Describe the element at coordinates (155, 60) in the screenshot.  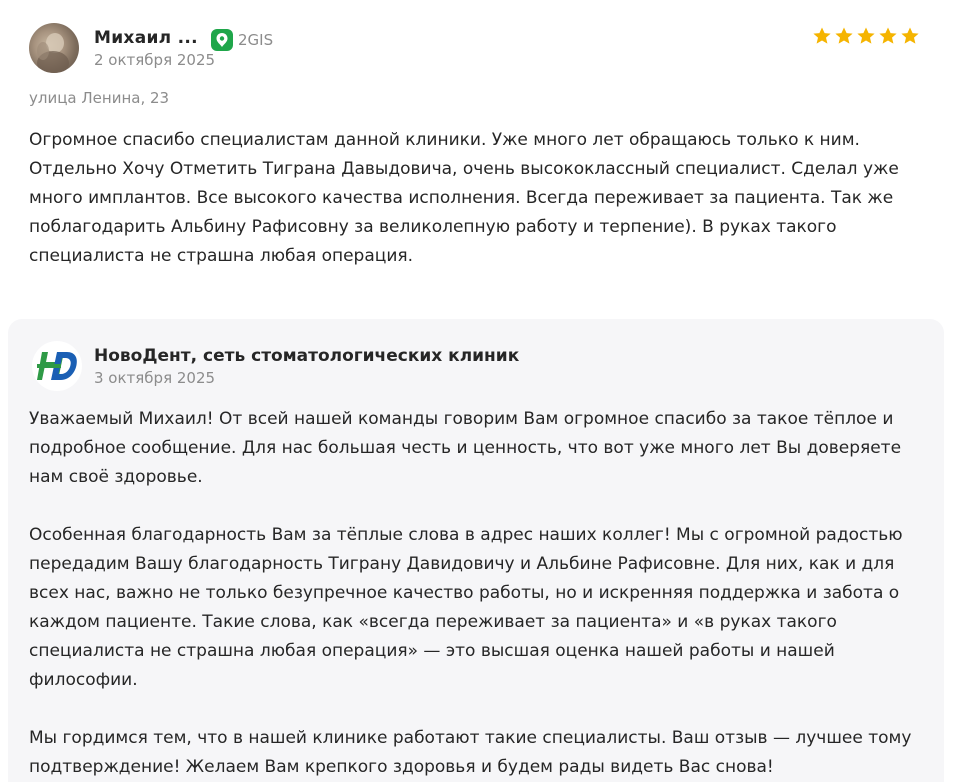
I see `review-date: 2 октября 2025` at that location.